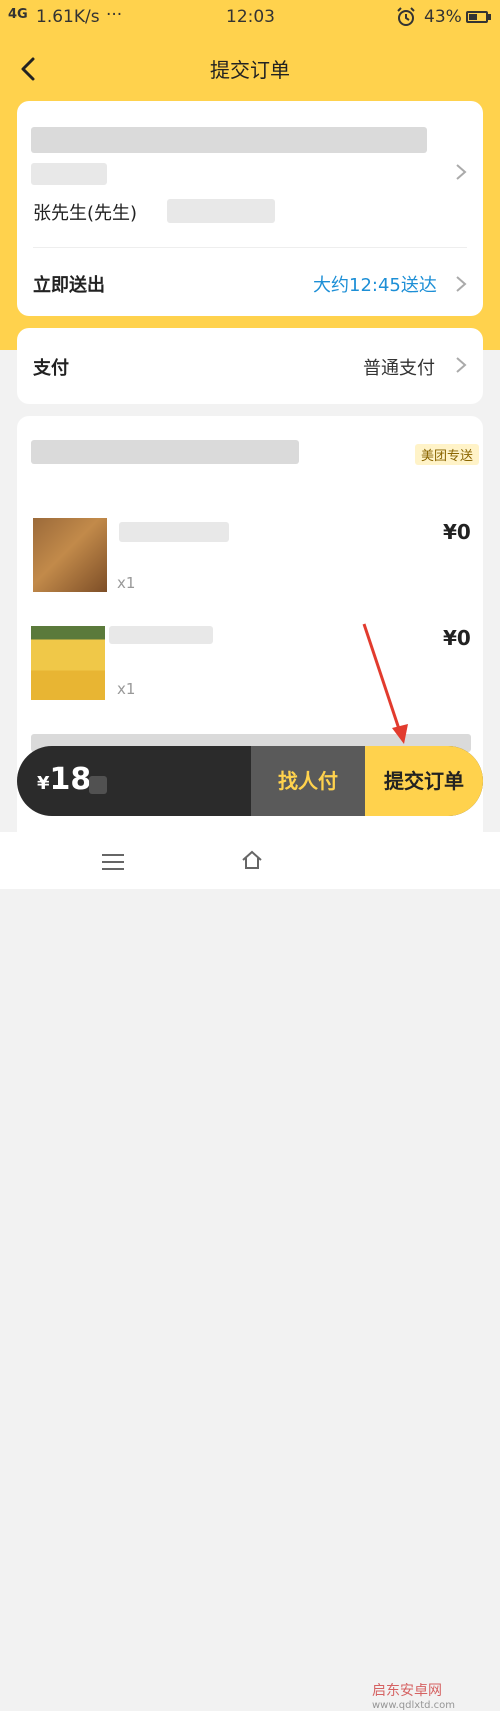  Describe the element at coordinates (70, 779) in the screenshot. I see `total-amount: 18` at that location.